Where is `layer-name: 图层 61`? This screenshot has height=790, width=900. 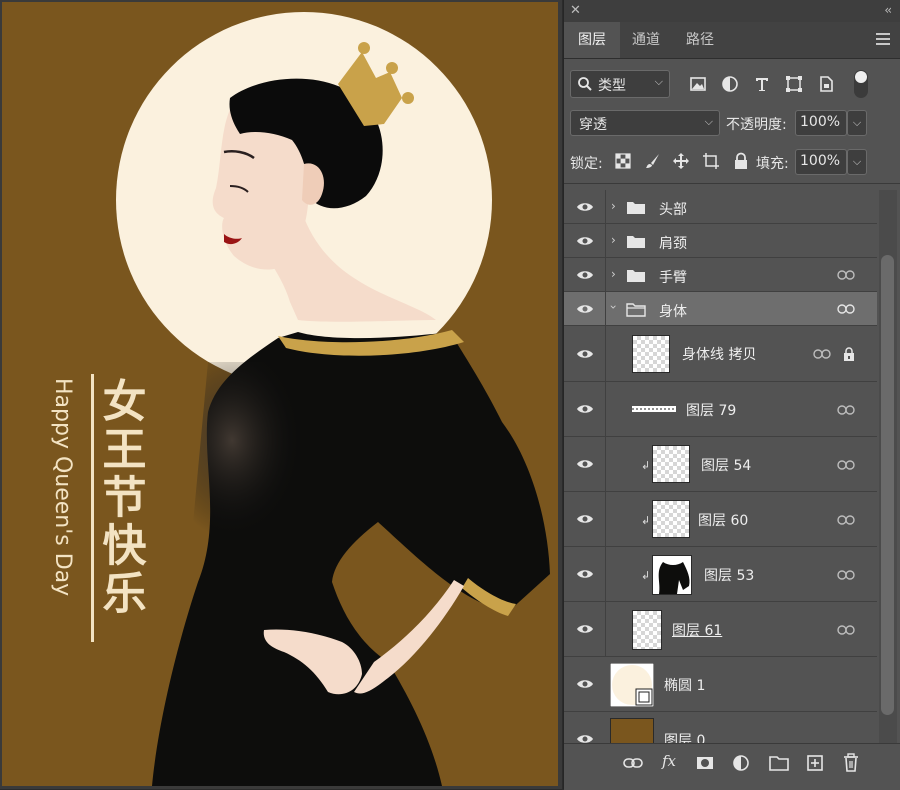
layer-name: 图层 61 is located at coordinates (697, 631).